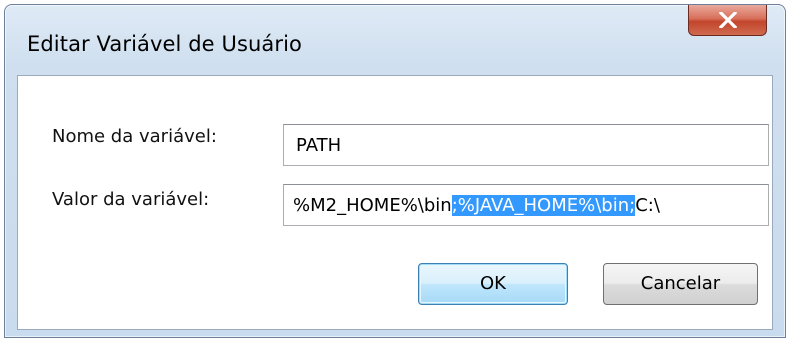  What do you see at coordinates (647, 205) in the screenshot?
I see `value-suffix: C:\` at bounding box center [647, 205].